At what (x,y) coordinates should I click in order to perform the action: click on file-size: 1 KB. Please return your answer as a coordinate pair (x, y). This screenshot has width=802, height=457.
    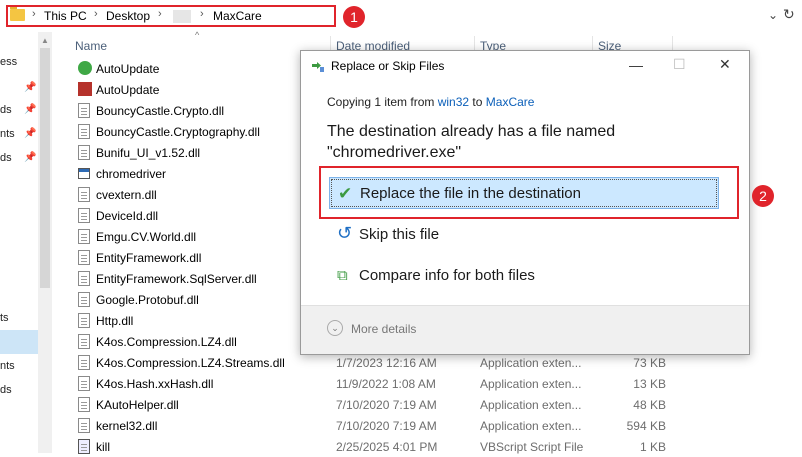
    Looking at the image, I should click on (652, 447).